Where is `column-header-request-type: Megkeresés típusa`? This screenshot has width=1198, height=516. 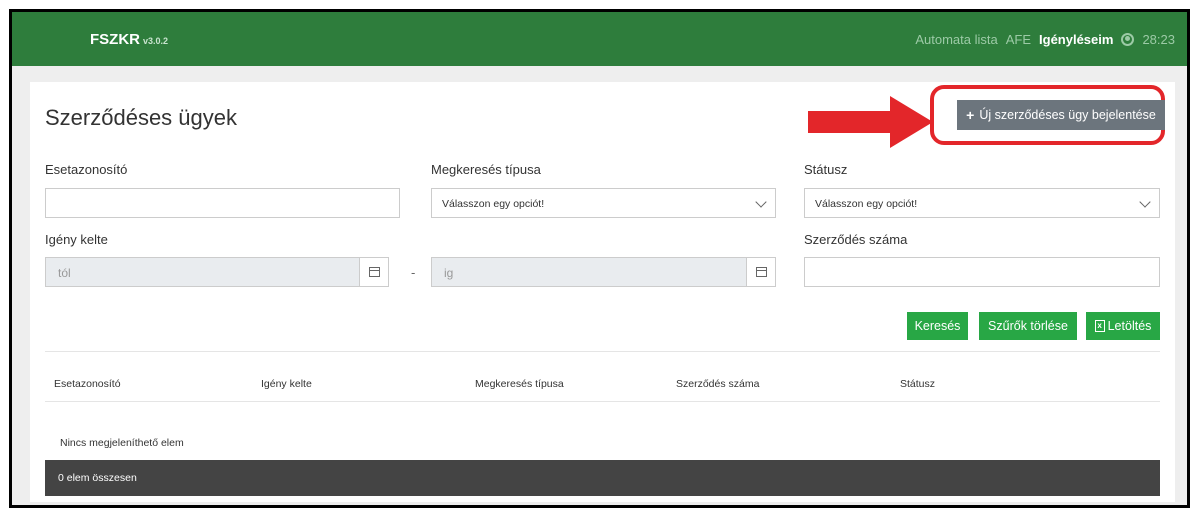 column-header-request-type: Megkeresés típusa is located at coordinates (519, 384).